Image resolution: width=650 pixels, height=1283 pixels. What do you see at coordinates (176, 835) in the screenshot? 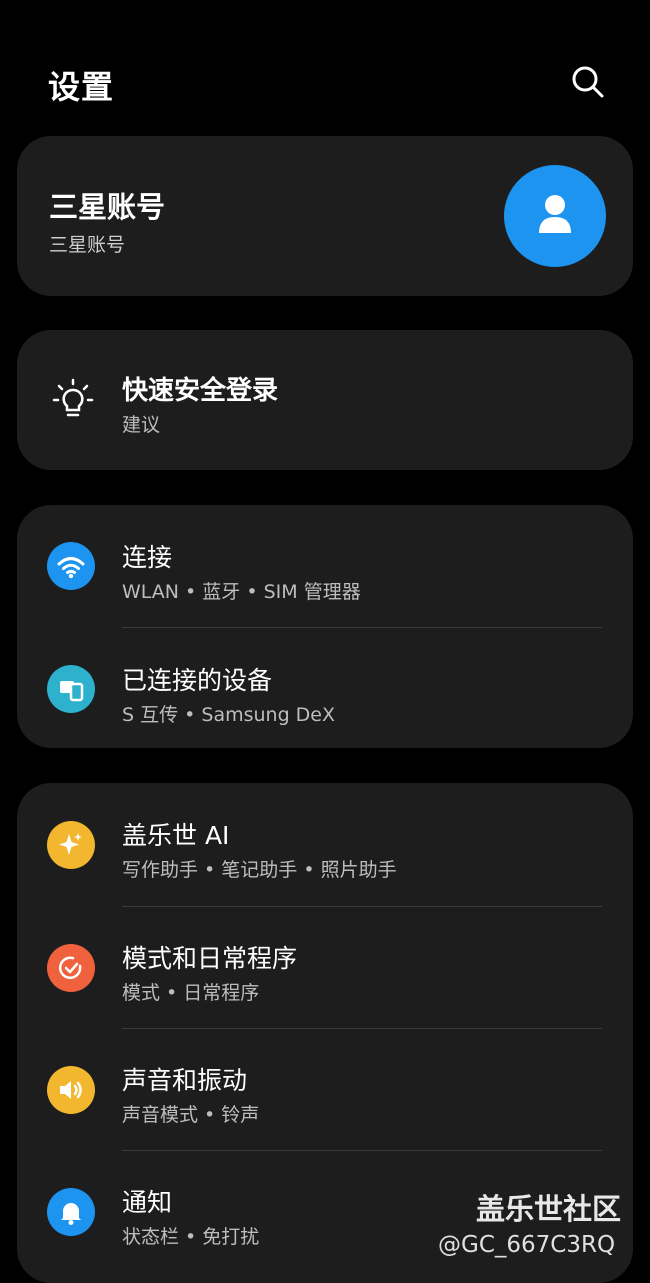
I see `row-title: 盖乐世 AI` at bounding box center [176, 835].